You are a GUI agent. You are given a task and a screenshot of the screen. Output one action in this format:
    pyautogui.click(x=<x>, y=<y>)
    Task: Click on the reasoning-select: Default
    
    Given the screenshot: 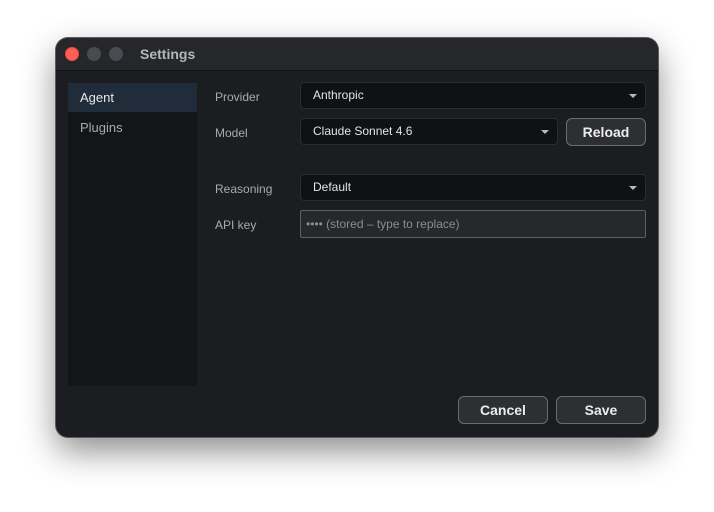 What is the action you would take?
    pyautogui.click(x=473, y=187)
    